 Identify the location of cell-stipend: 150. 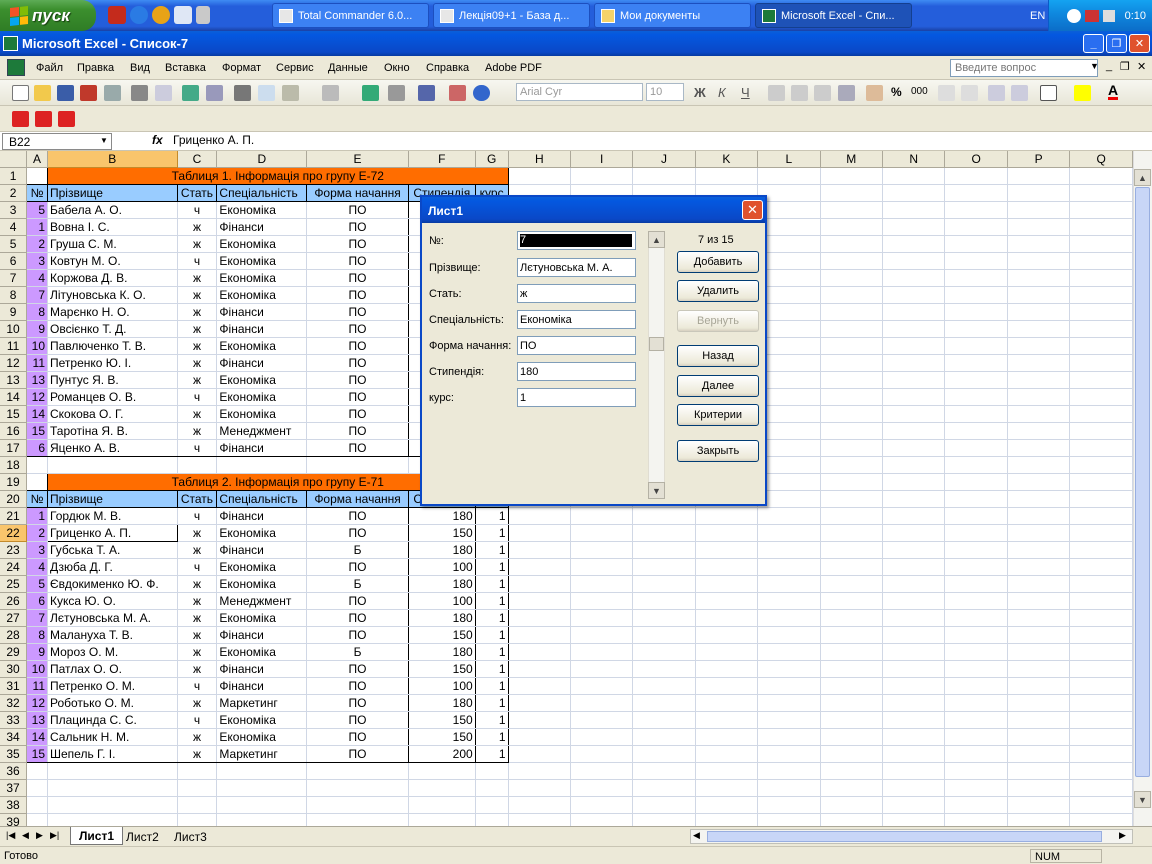
(442, 533).